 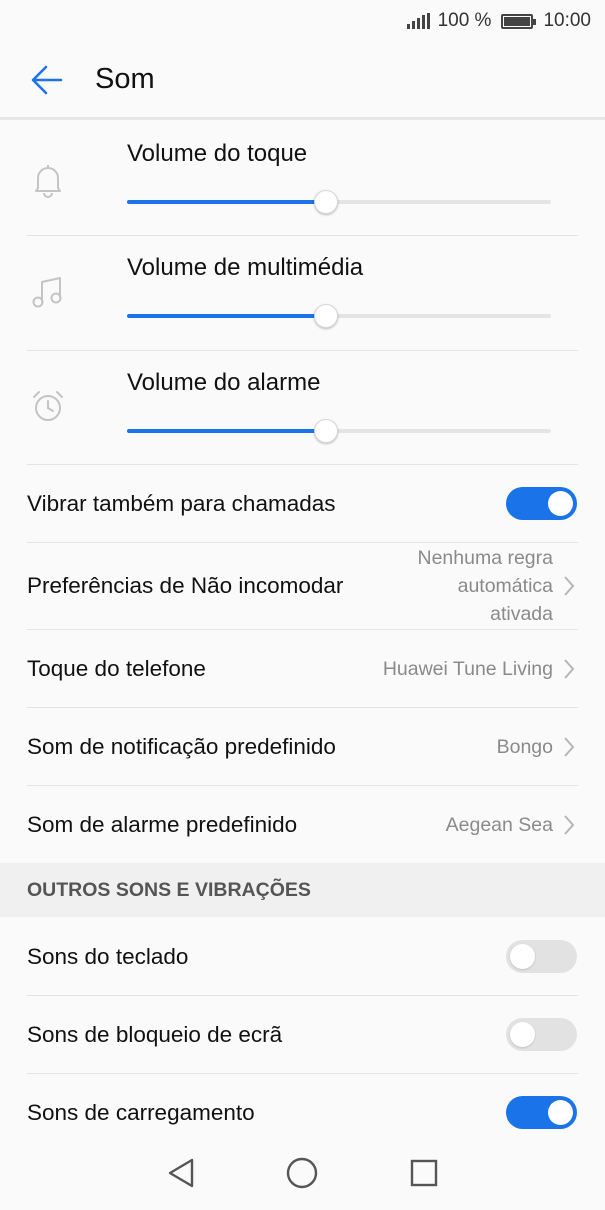 What do you see at coordinates (567, 20) in the screenshot?
I see `clock: 10:00` at bounding box center [567, 20].